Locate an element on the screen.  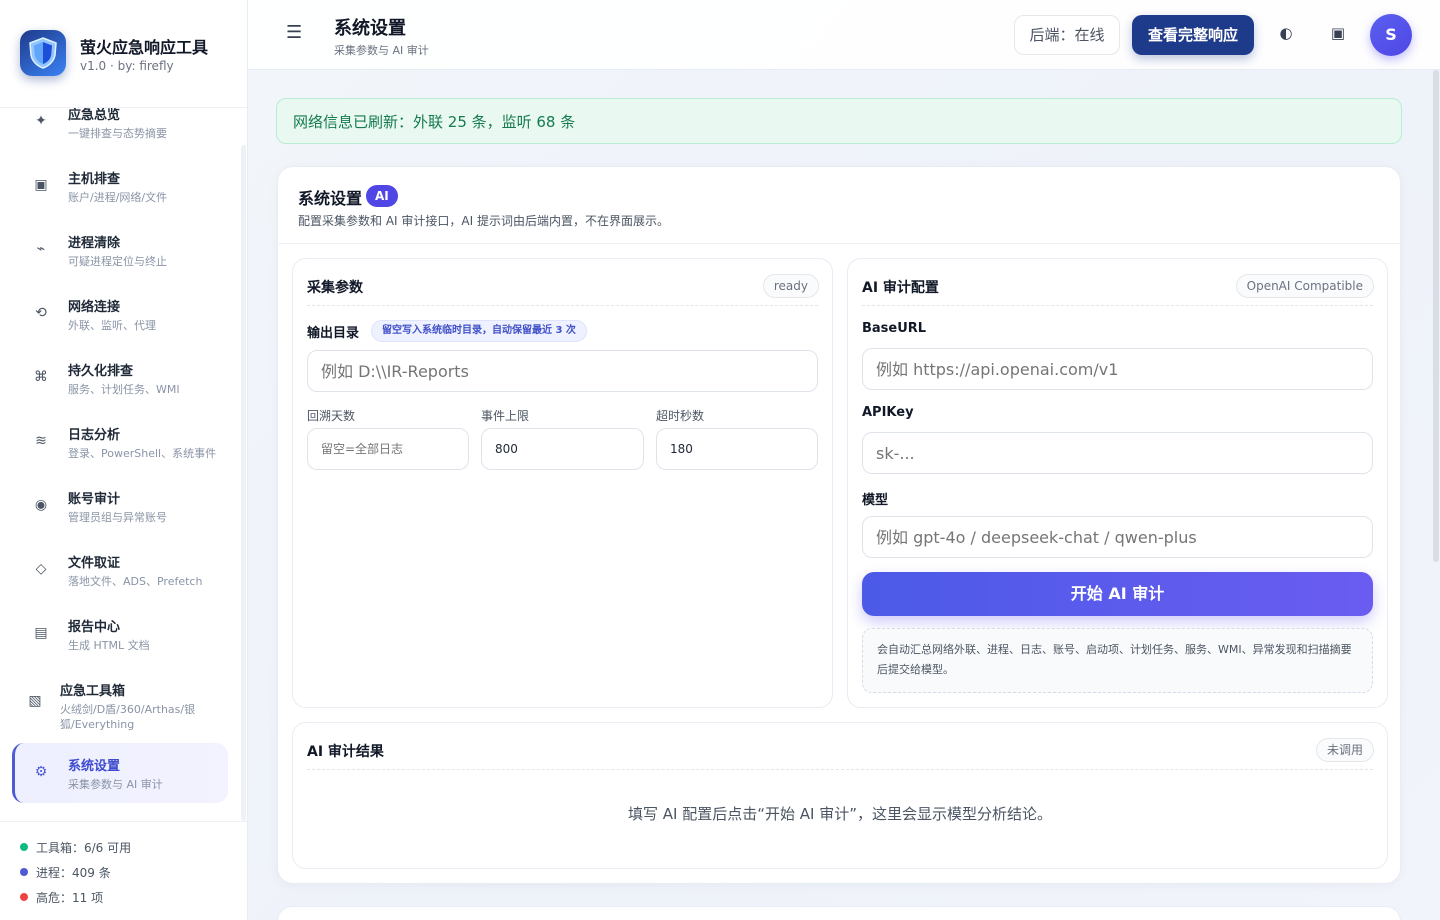
sidebar-item-sub: 管理员组与异常账号 is located at coordinates (117, 517).